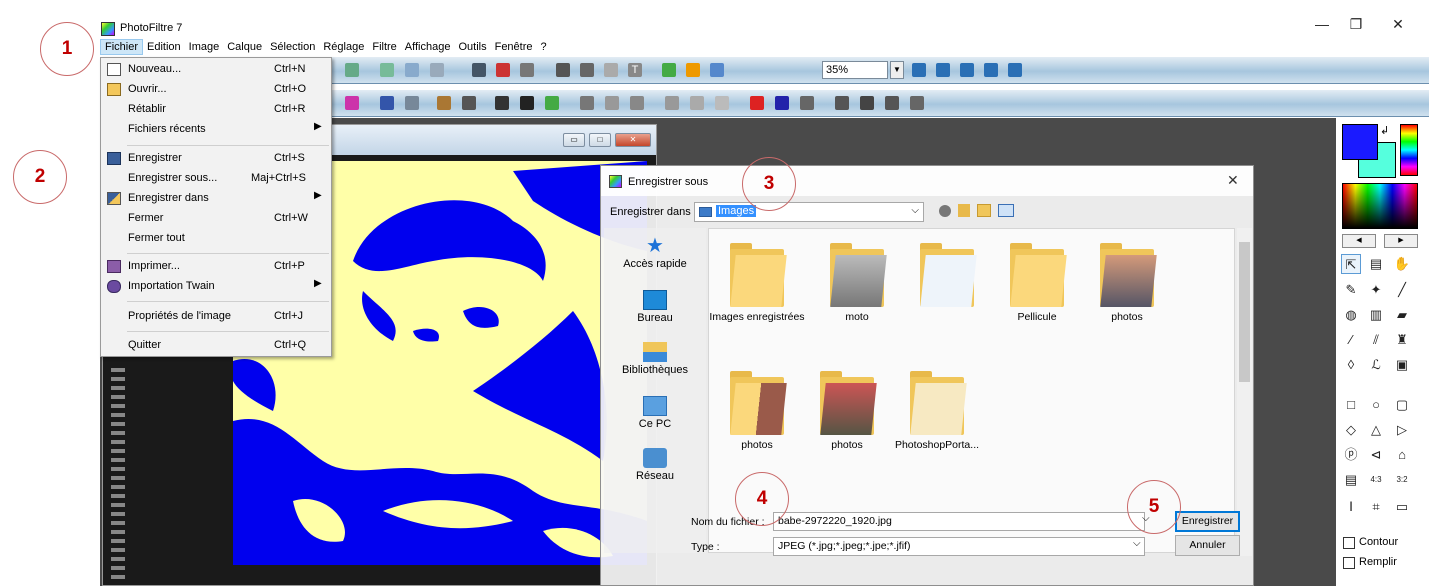 The image size is (1429, 586). What do you see at coordinates (387, 103) in the screenshot?
I see `levels-icon` at bounding box center [387, 103].